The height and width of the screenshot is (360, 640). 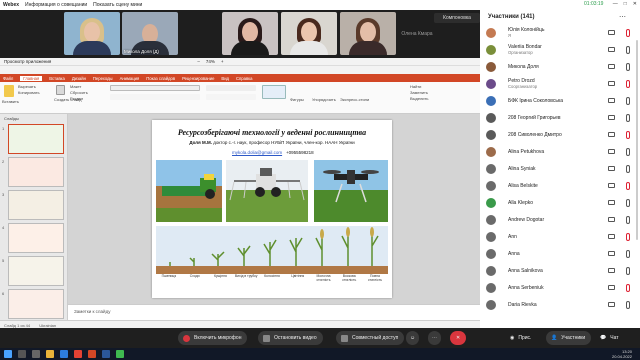 What do you see at coordinates (50, 354) in the screenshot?
I see `file-explorer-icon` at bounding box center [50, 354].